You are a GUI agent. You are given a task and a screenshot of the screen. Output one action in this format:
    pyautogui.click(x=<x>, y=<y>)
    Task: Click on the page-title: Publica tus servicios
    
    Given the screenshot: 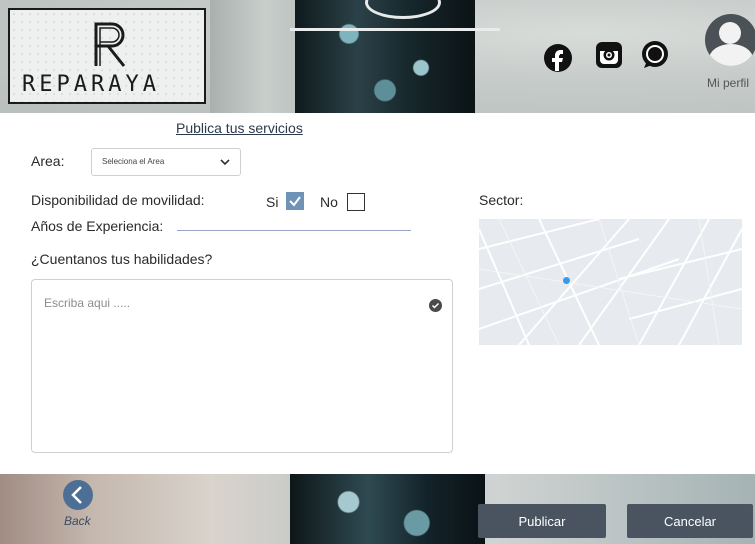 What is the action you would take?
    pyautogui.click(x=239, y=128)
    